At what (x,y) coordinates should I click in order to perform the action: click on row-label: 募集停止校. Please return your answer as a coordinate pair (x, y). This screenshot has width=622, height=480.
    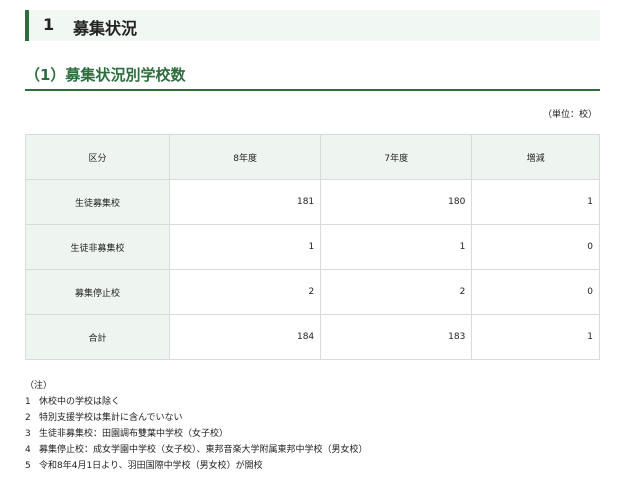
    Looking at the image, I should click on (97, 292).